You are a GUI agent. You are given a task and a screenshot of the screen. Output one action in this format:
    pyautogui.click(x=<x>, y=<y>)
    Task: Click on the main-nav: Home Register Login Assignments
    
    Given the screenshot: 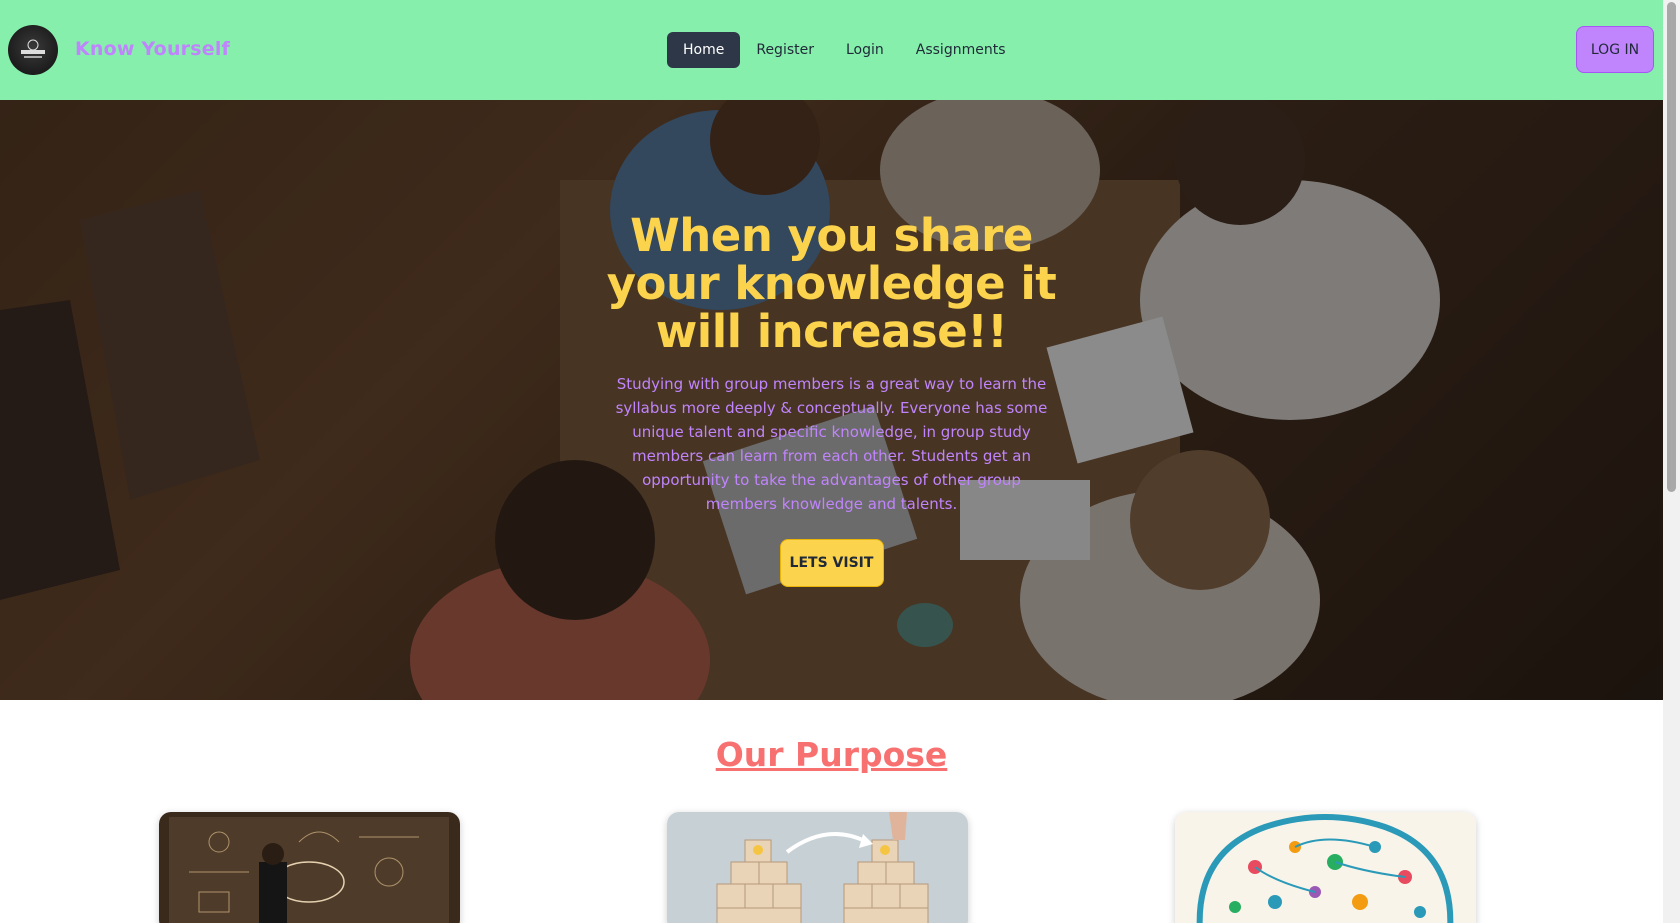 What is the action you would take?
    pyautogui.click(x=844, y=50)
    